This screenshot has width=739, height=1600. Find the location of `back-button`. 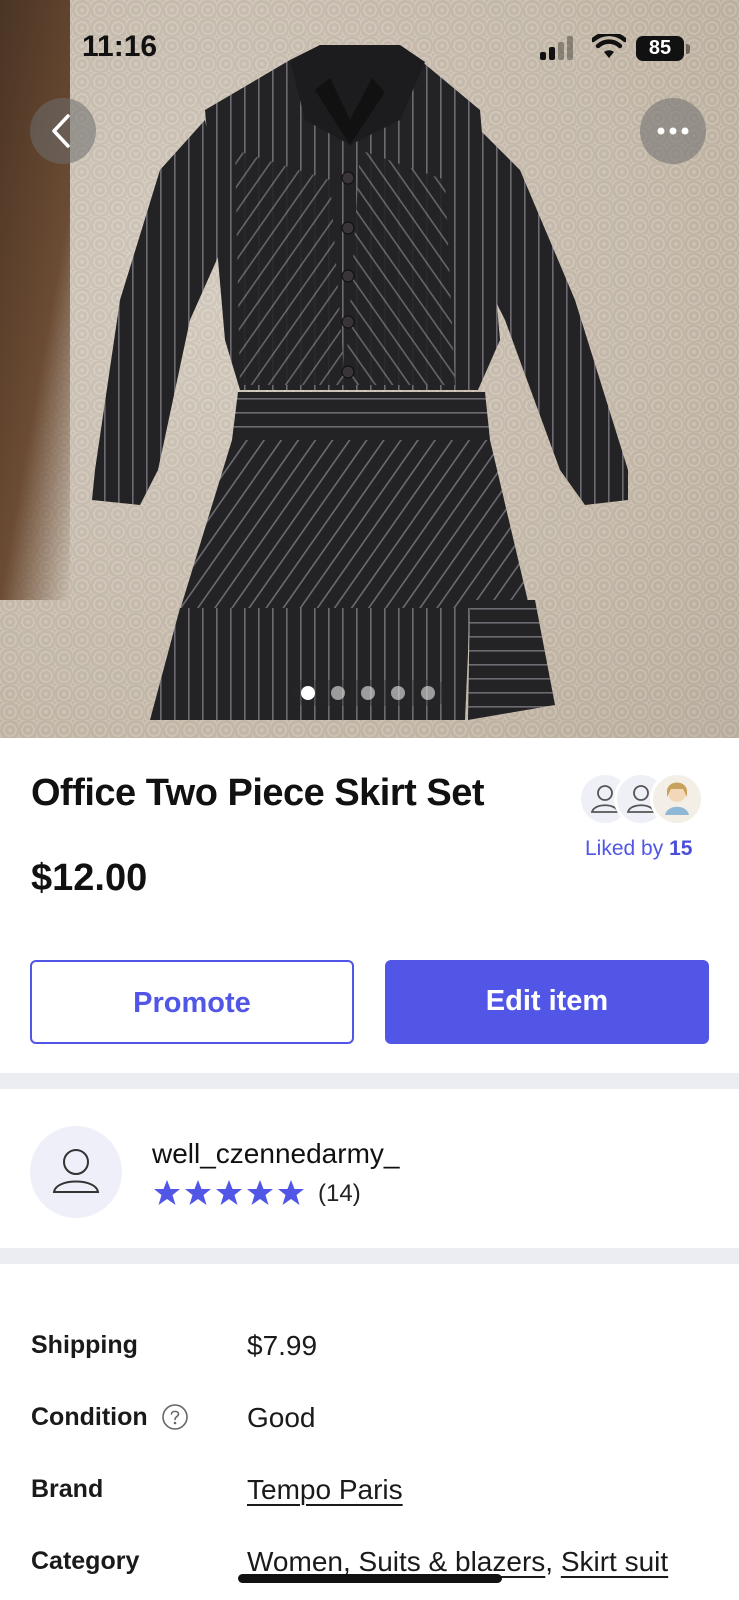

back-button is located at coordinates (63, 131).